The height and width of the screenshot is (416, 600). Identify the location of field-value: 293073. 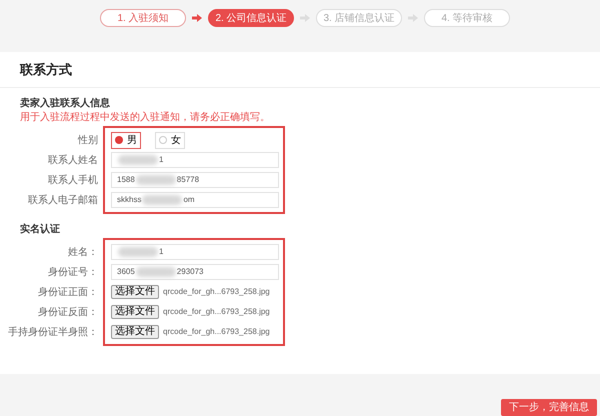
(190, 272).